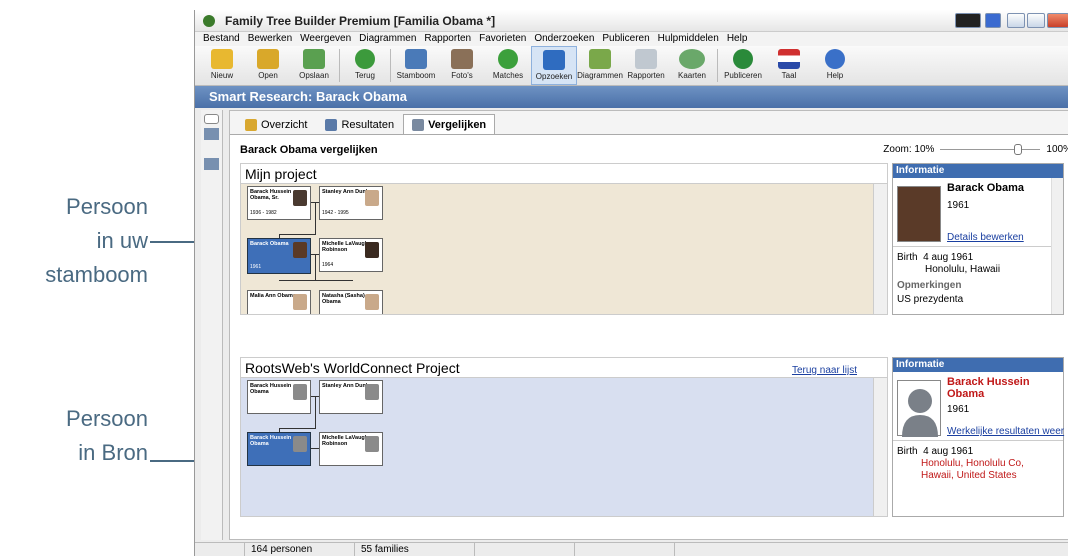 The height and width of the screenshot is (556, 1068). I want to click on help-window-icon, so click(993, 20).